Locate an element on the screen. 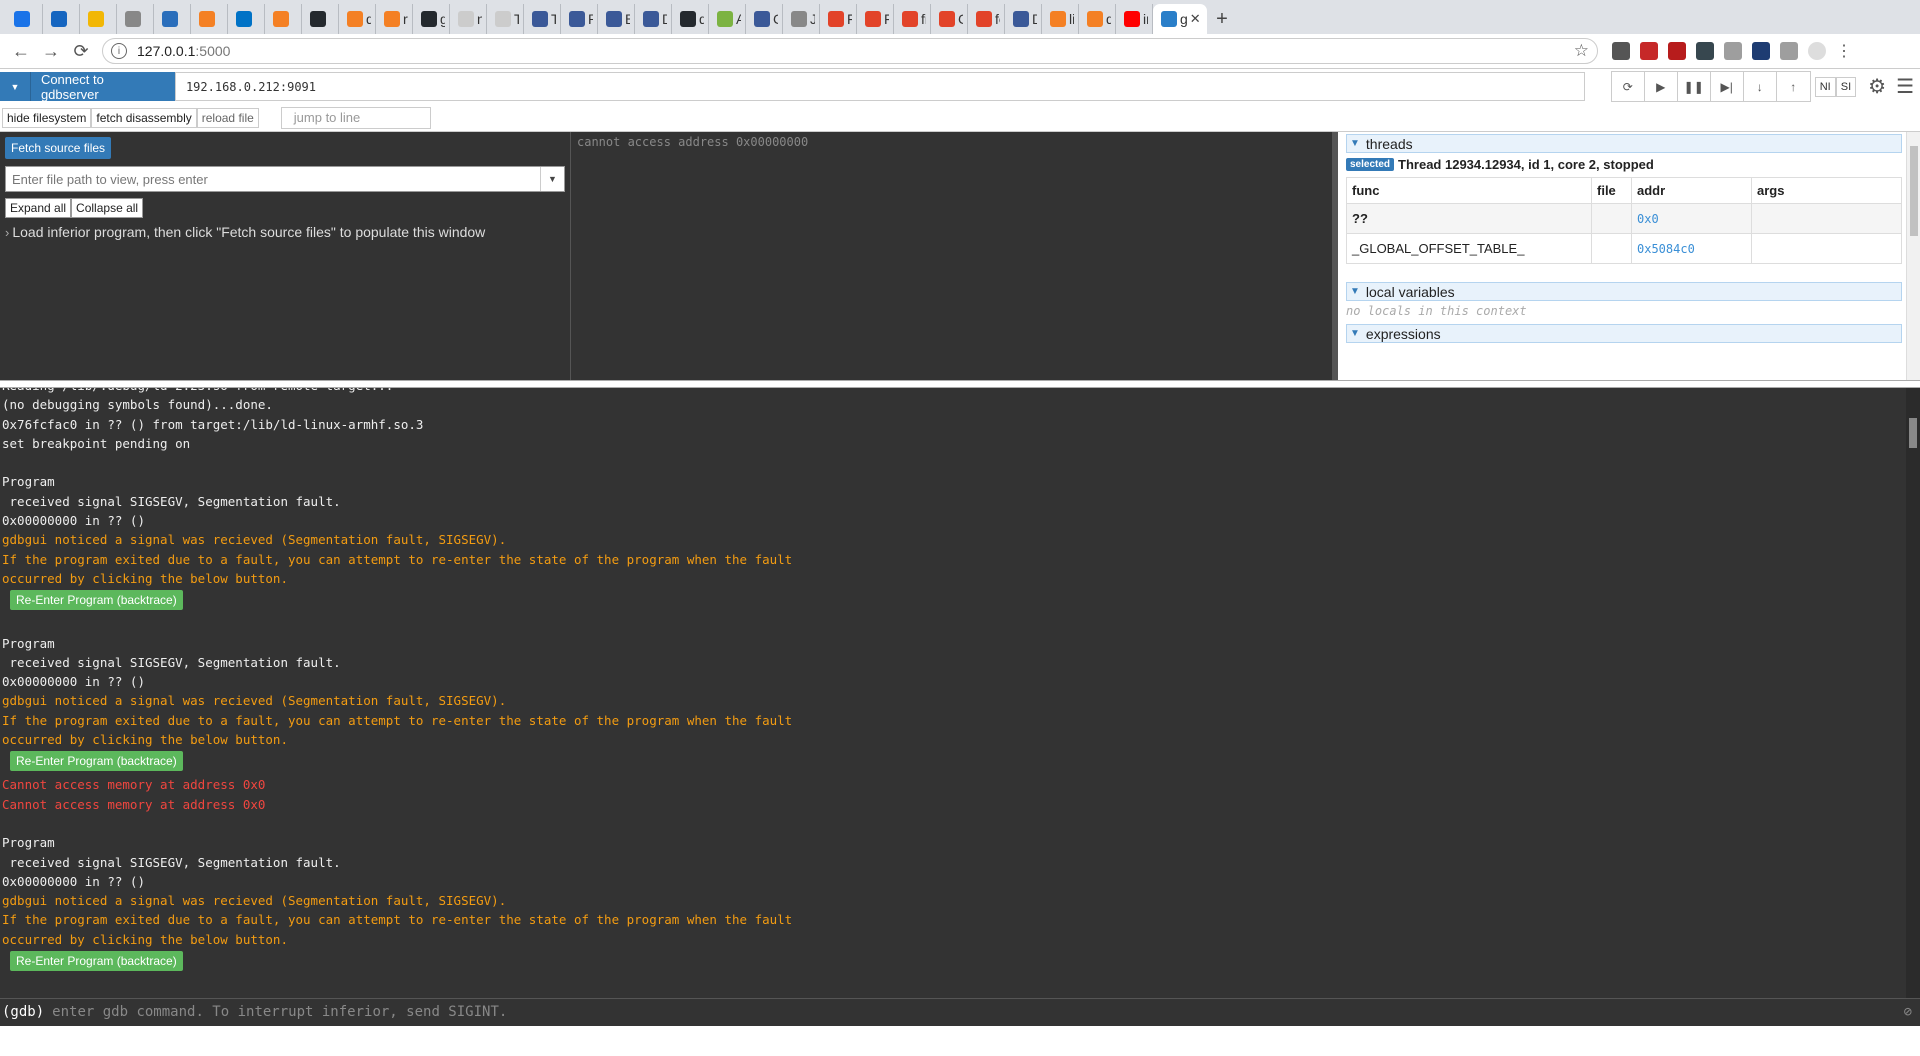  extension-badge-icon is located at coordinates (1649, 51).